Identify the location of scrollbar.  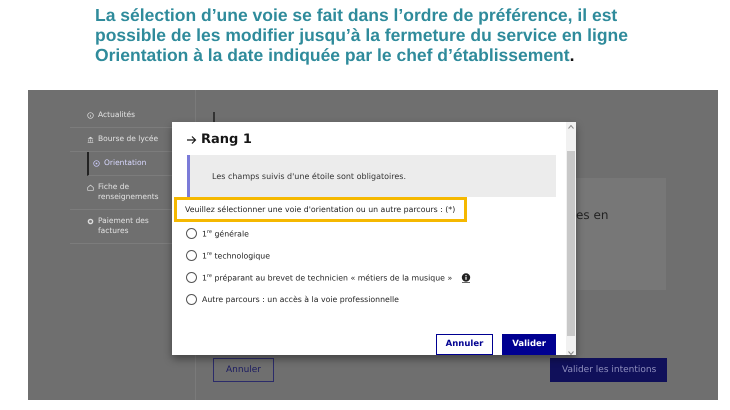
(571, 238).